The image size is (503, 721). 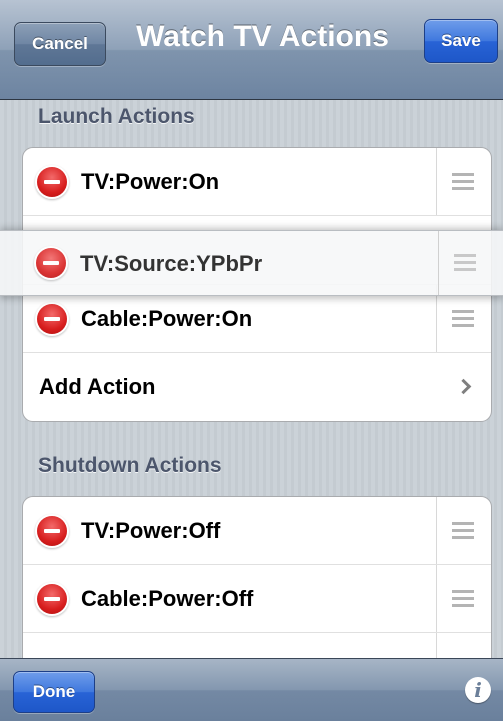 I want to click on list-item: TV:Power:On, so click(x=257, y=182).